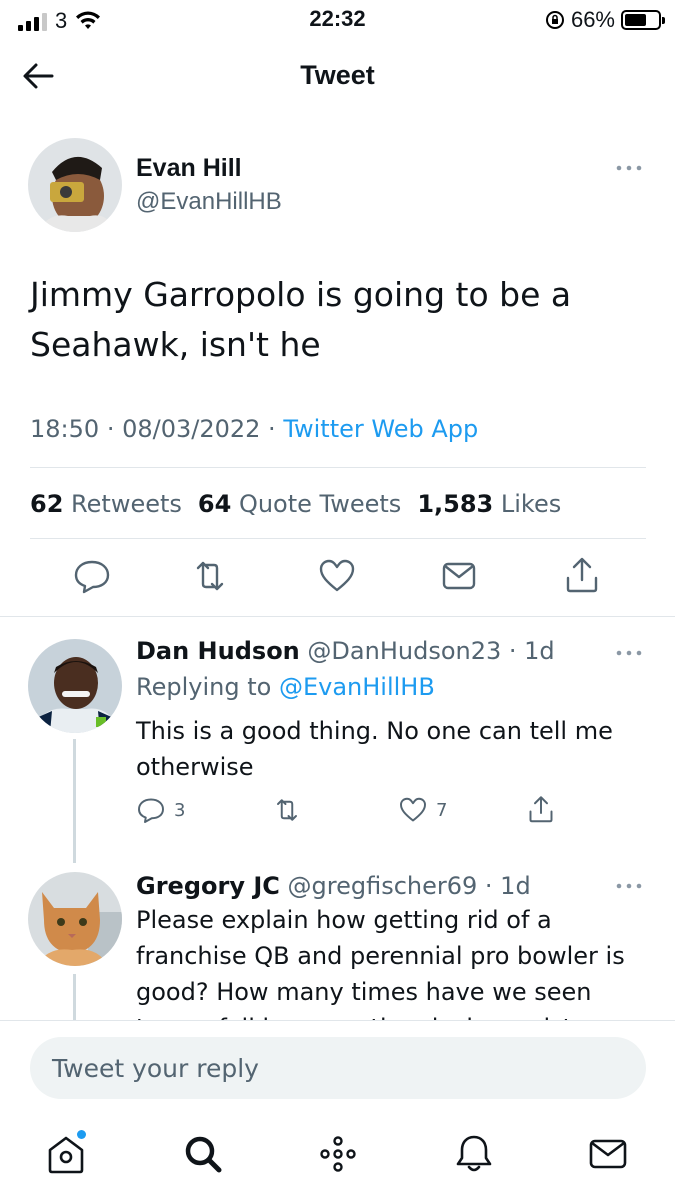  I want to click on like-count: 7, so click(442, 810).